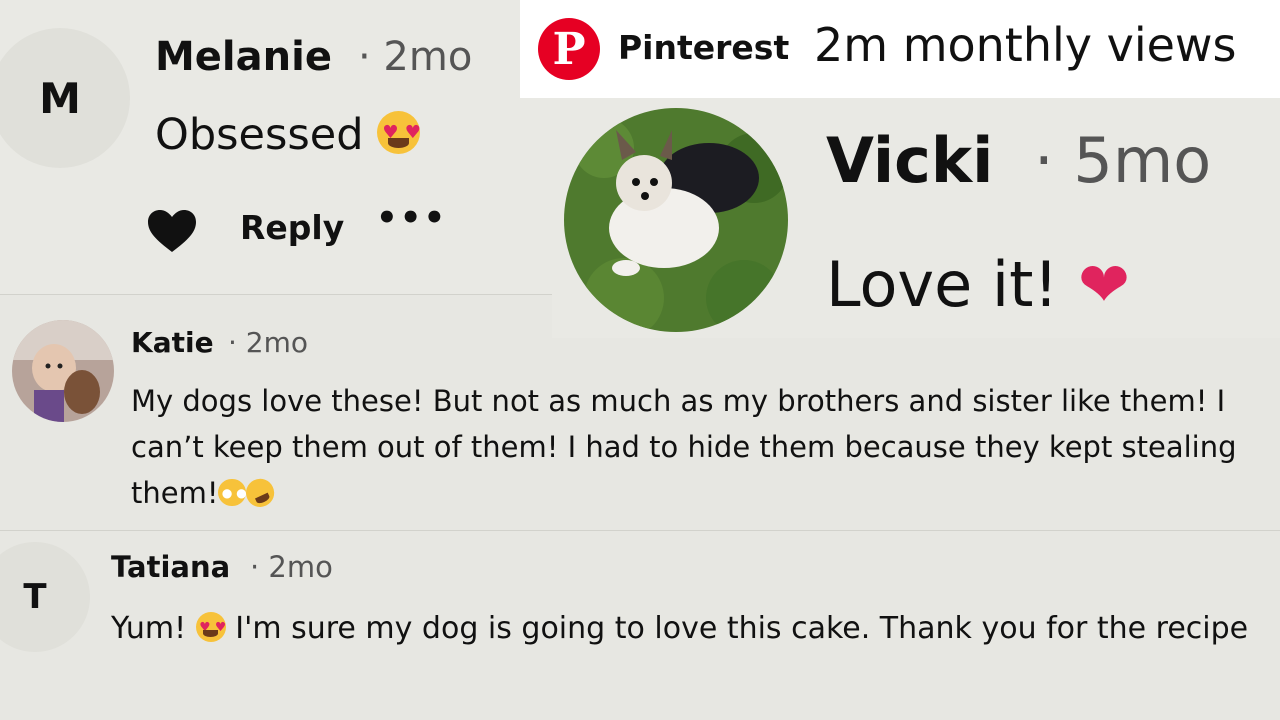 This screenshot has width=1280, height=720. What do you see at coordinates (411, 218) in the screenshot?
I see `more-options-icon: •••` at bounding box center [411, 218].